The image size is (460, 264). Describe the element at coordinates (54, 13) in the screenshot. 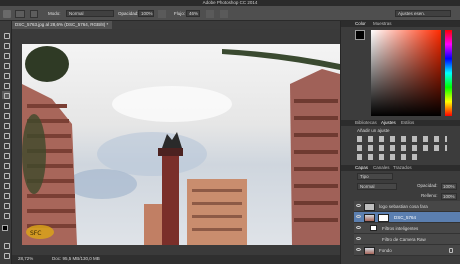

I see `mode-label: Modo:` at that location.